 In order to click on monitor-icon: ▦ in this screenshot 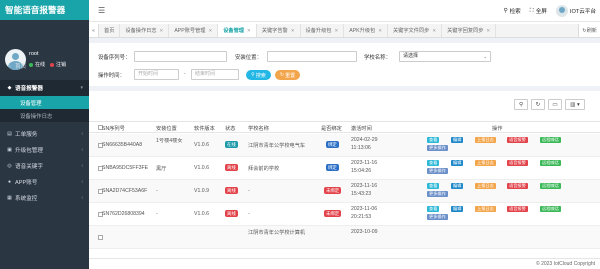, I will do `click(9, 197)`.